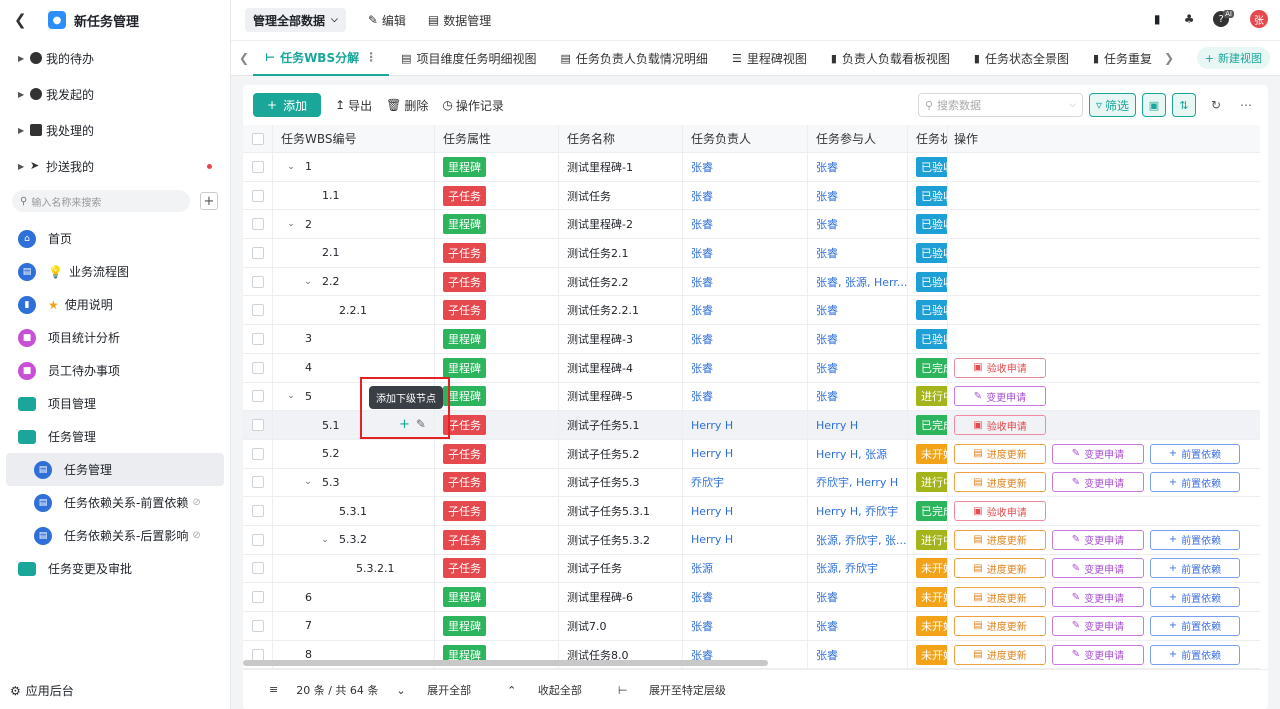 The height and width of the screenshot is (709, 1280). I want to click on group-view-button: ▣, so click(1154, 105).